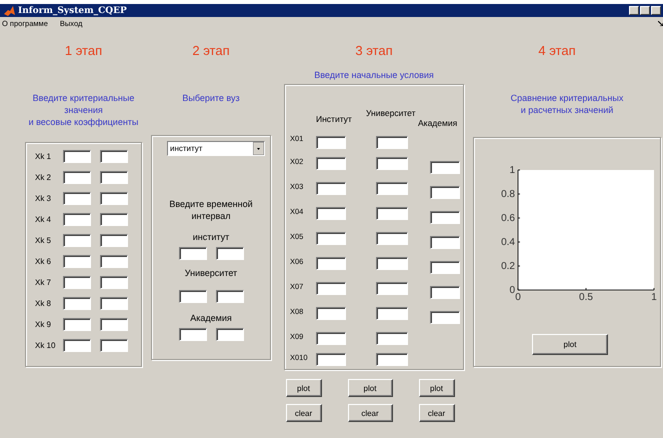 This screenshot has height=438, width=663. I want to click on row-label: Xk 10, so click(45, 345).